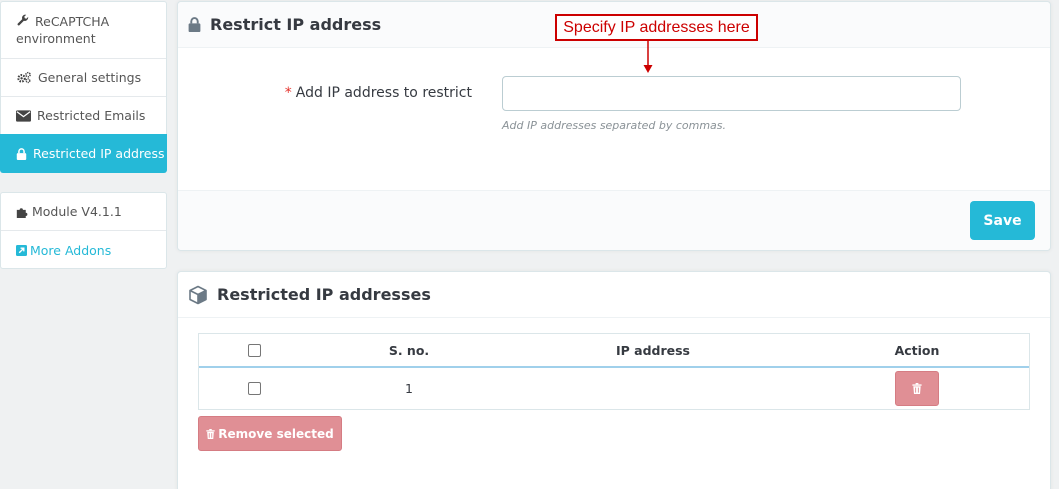 Image resolution: width=1059 pixels, height=489 pixels. What do you see at coordinates (91, 115) in the screenshot?
I see `sidebar-item-label: Restricted Emails` at bounding box center [91, 115].